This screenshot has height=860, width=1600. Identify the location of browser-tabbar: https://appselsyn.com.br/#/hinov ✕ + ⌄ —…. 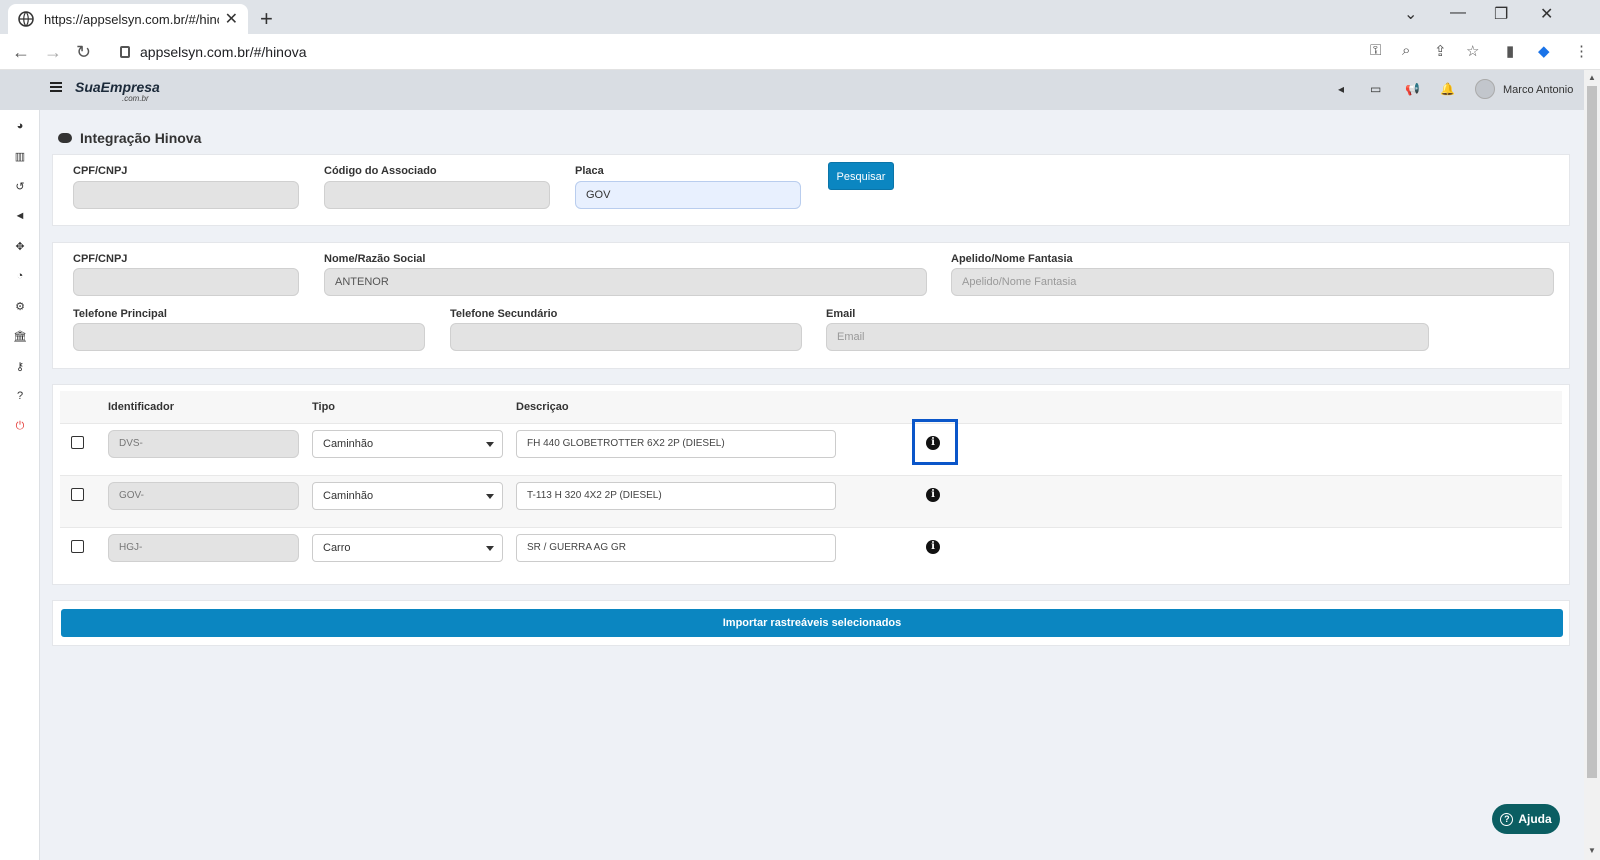
(800, 17).